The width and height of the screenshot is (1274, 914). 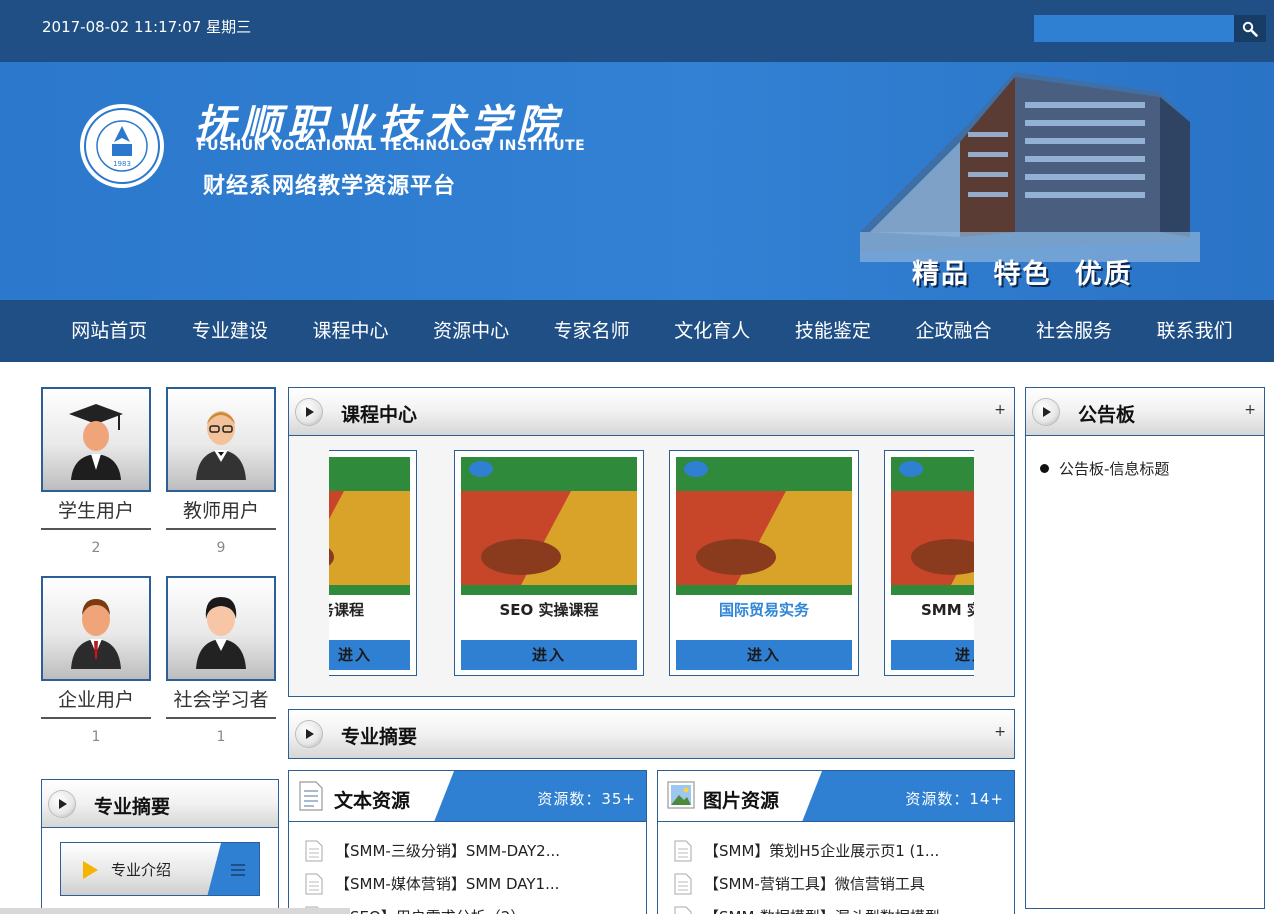 What do you see at coordinates (372, 801) in the screenshot?
I see `text-resources-title: 文本资源` at bounding box center [372, 801].